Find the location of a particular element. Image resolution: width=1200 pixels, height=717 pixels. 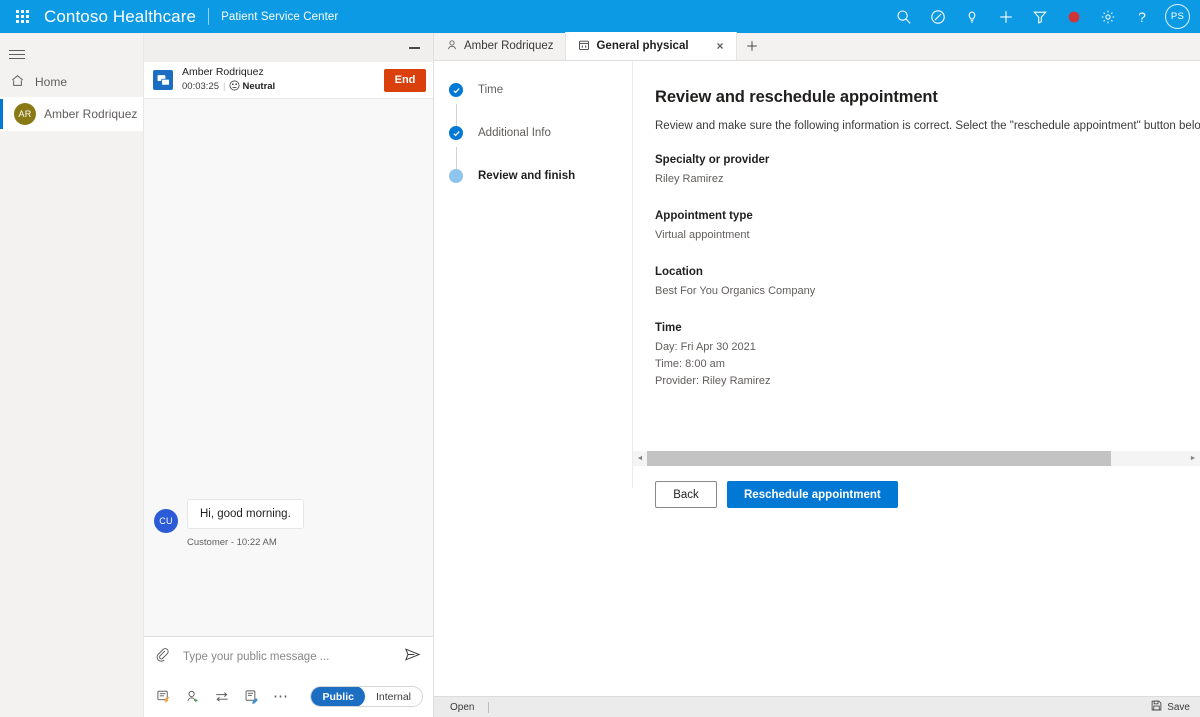

sidebar-item-amber-rodriquez: AR Amber Rodriquez is located at coordinates (71, 114).